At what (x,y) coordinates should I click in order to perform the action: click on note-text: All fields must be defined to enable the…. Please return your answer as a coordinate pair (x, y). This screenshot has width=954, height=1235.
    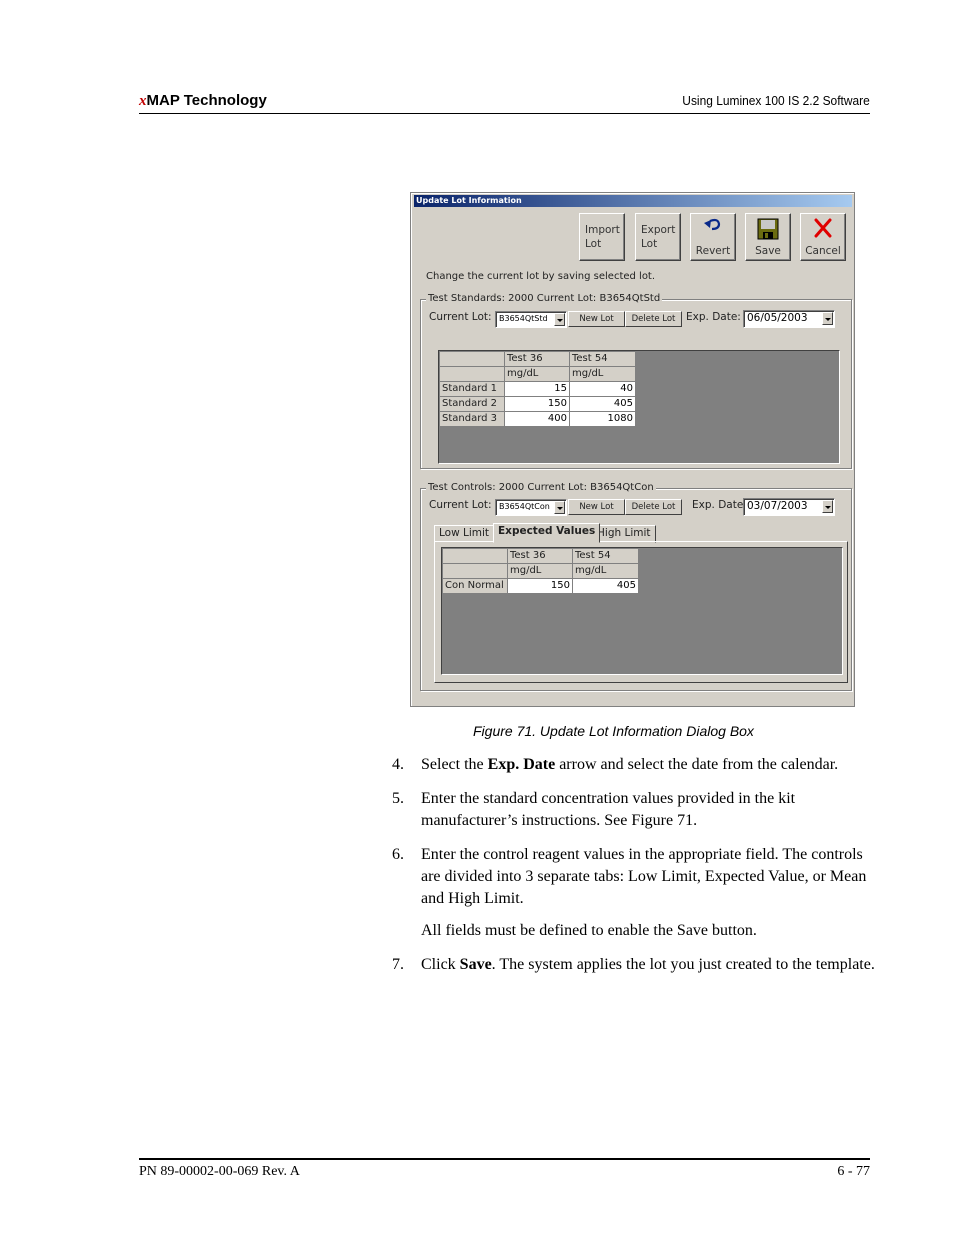
    Looking at the image, I should click on (589, 930).